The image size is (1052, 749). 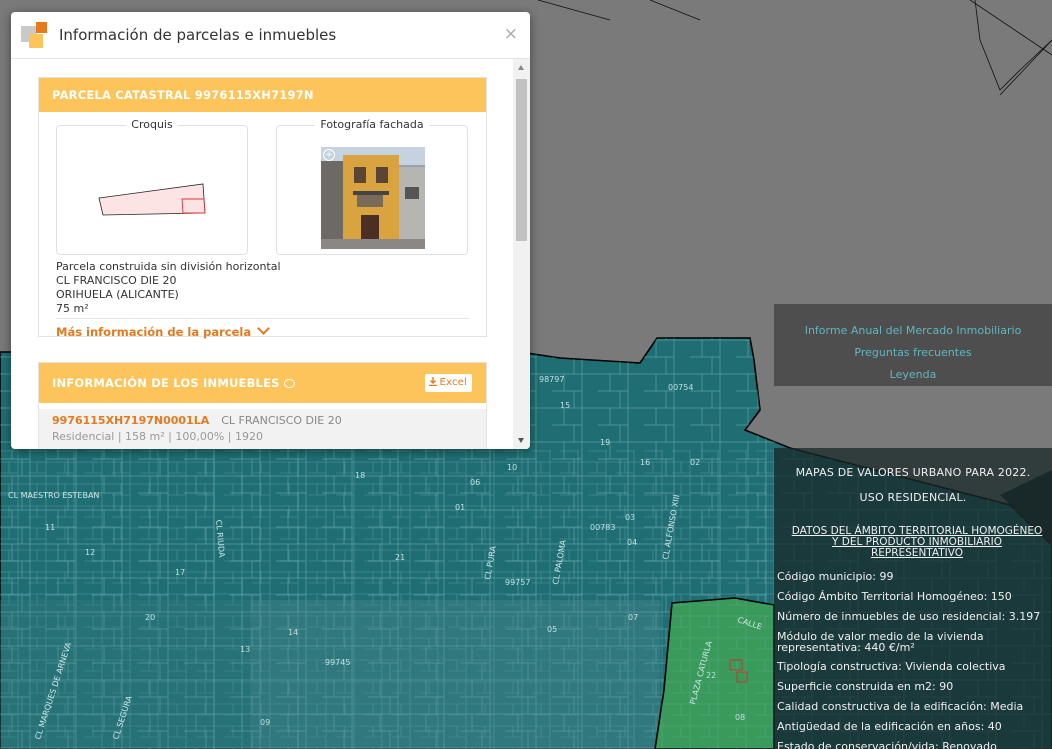 What do you see at coordinates (740, 717) in the screenshot?
I see `map-block-label: 08` at bounding box center [740, 717].